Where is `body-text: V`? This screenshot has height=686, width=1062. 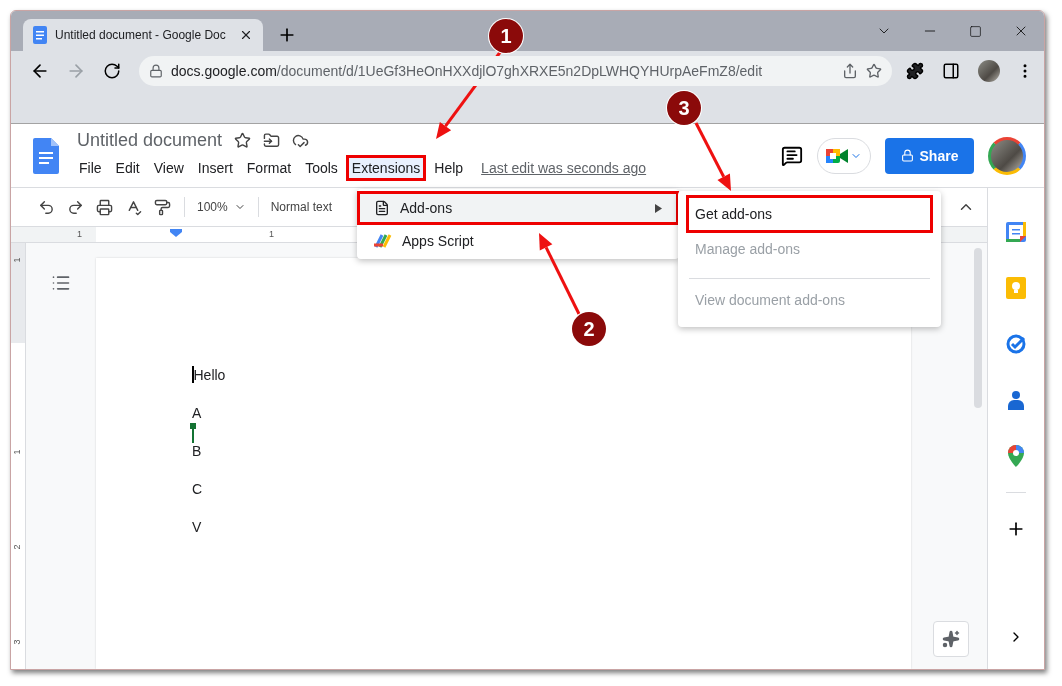 body-text: V is located at coordinates (197, 526).